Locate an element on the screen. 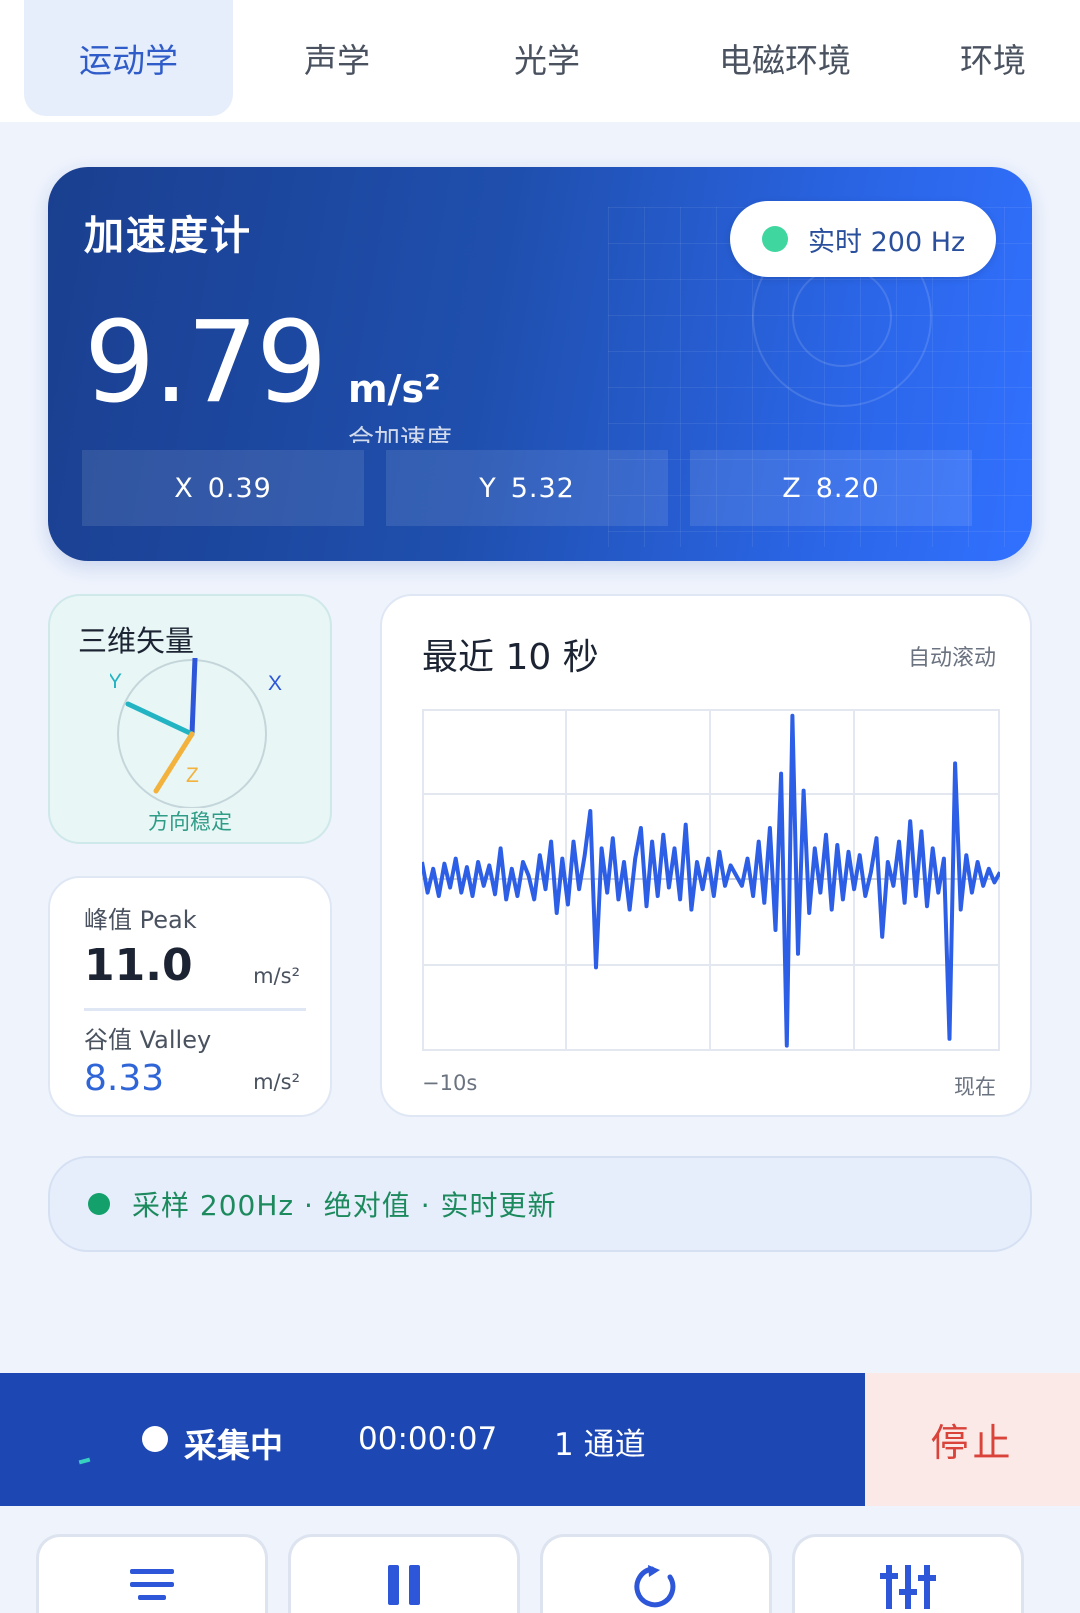 The height and width of the screenshot is (1613, 1080). x-vector-line is located at coordinates (193, 697).